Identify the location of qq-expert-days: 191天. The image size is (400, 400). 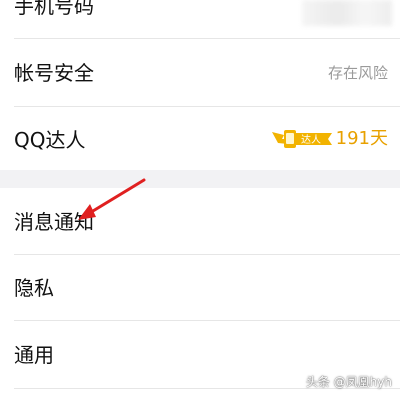
(361, 138).